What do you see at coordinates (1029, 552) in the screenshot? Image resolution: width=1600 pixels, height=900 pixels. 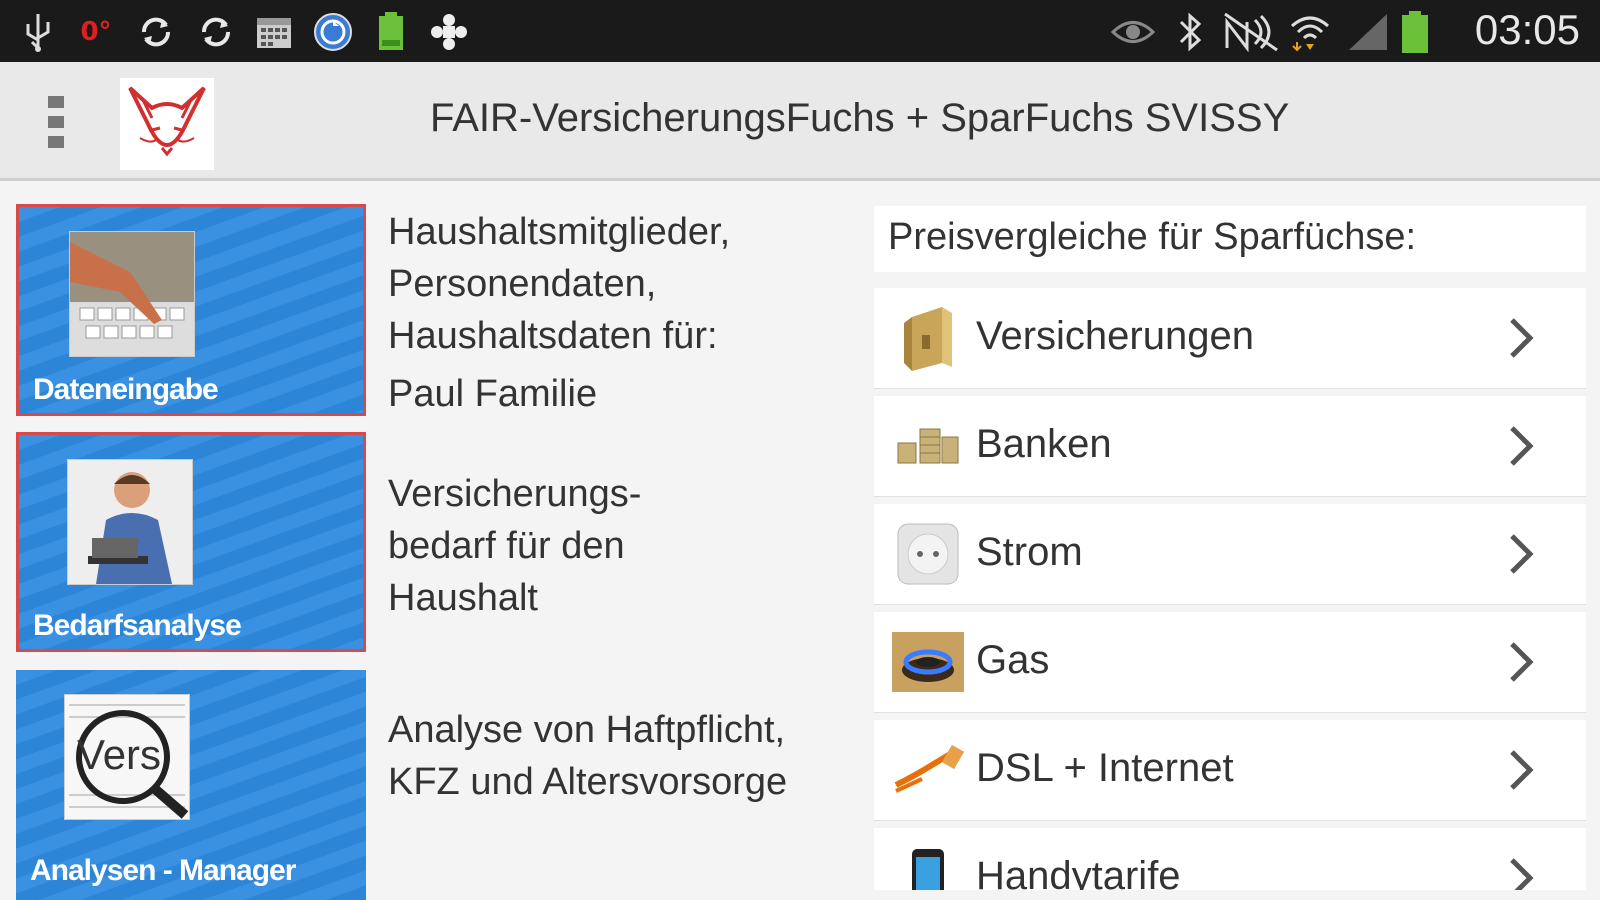 I see `list-item-label: Strom` at bounding box center [1029, 552].